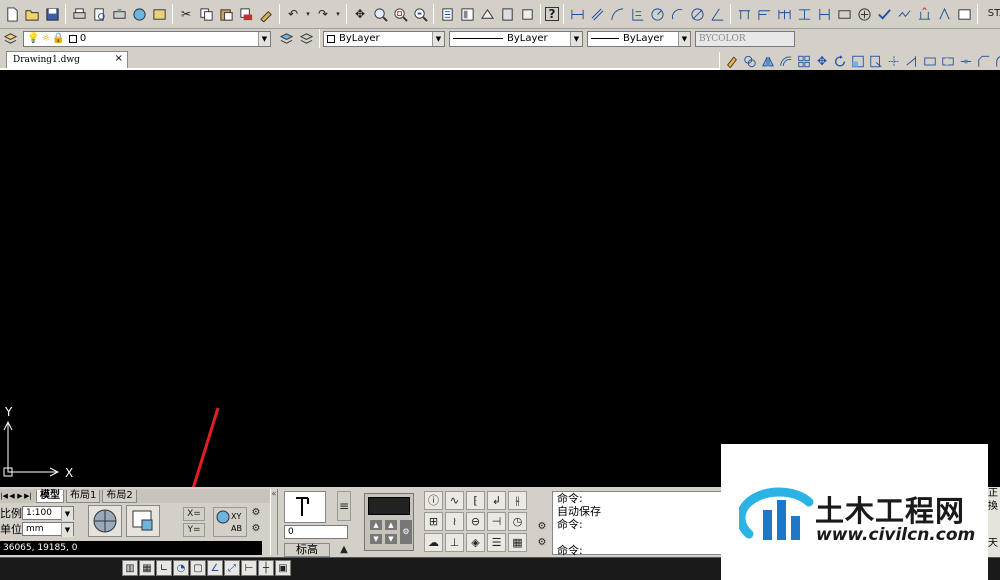 This screenshot has height=580, width=1000. Describe the element at coordinates (159, 14) in the screenshot. I see `etransmit-icon` at that location.